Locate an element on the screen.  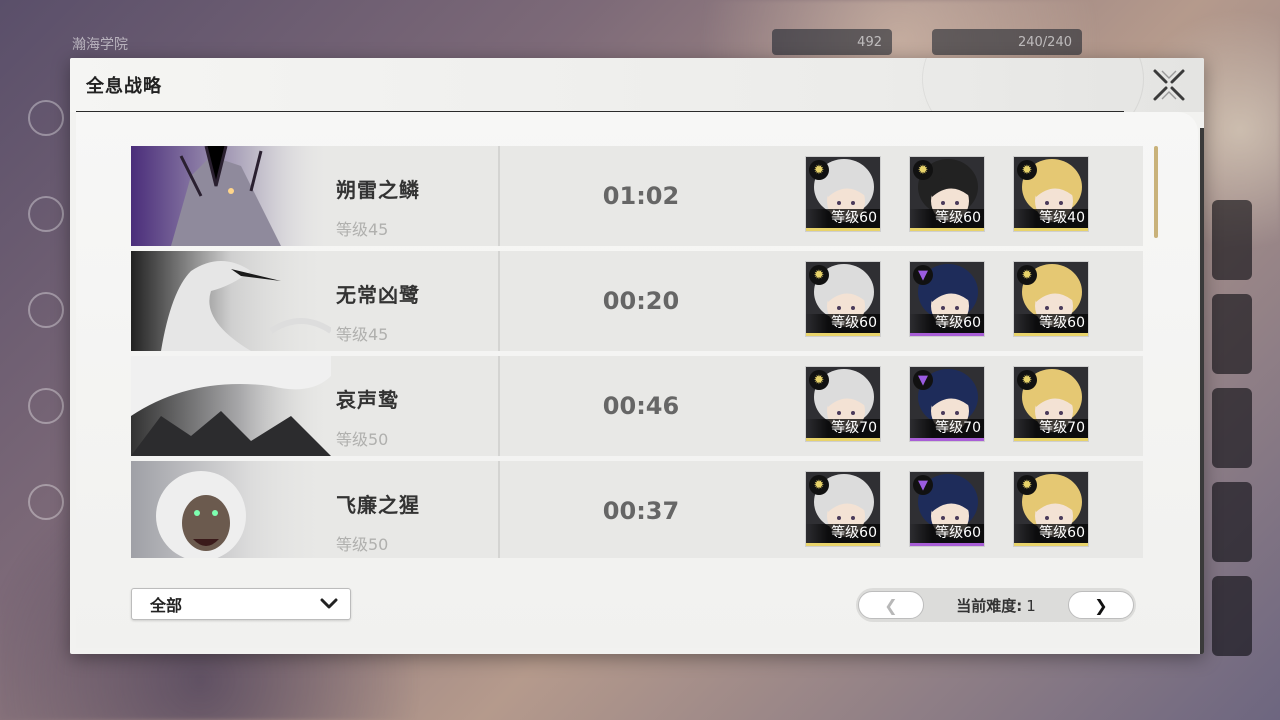
chevron-left-icon: ❮ is located at coordinates (891, 605).